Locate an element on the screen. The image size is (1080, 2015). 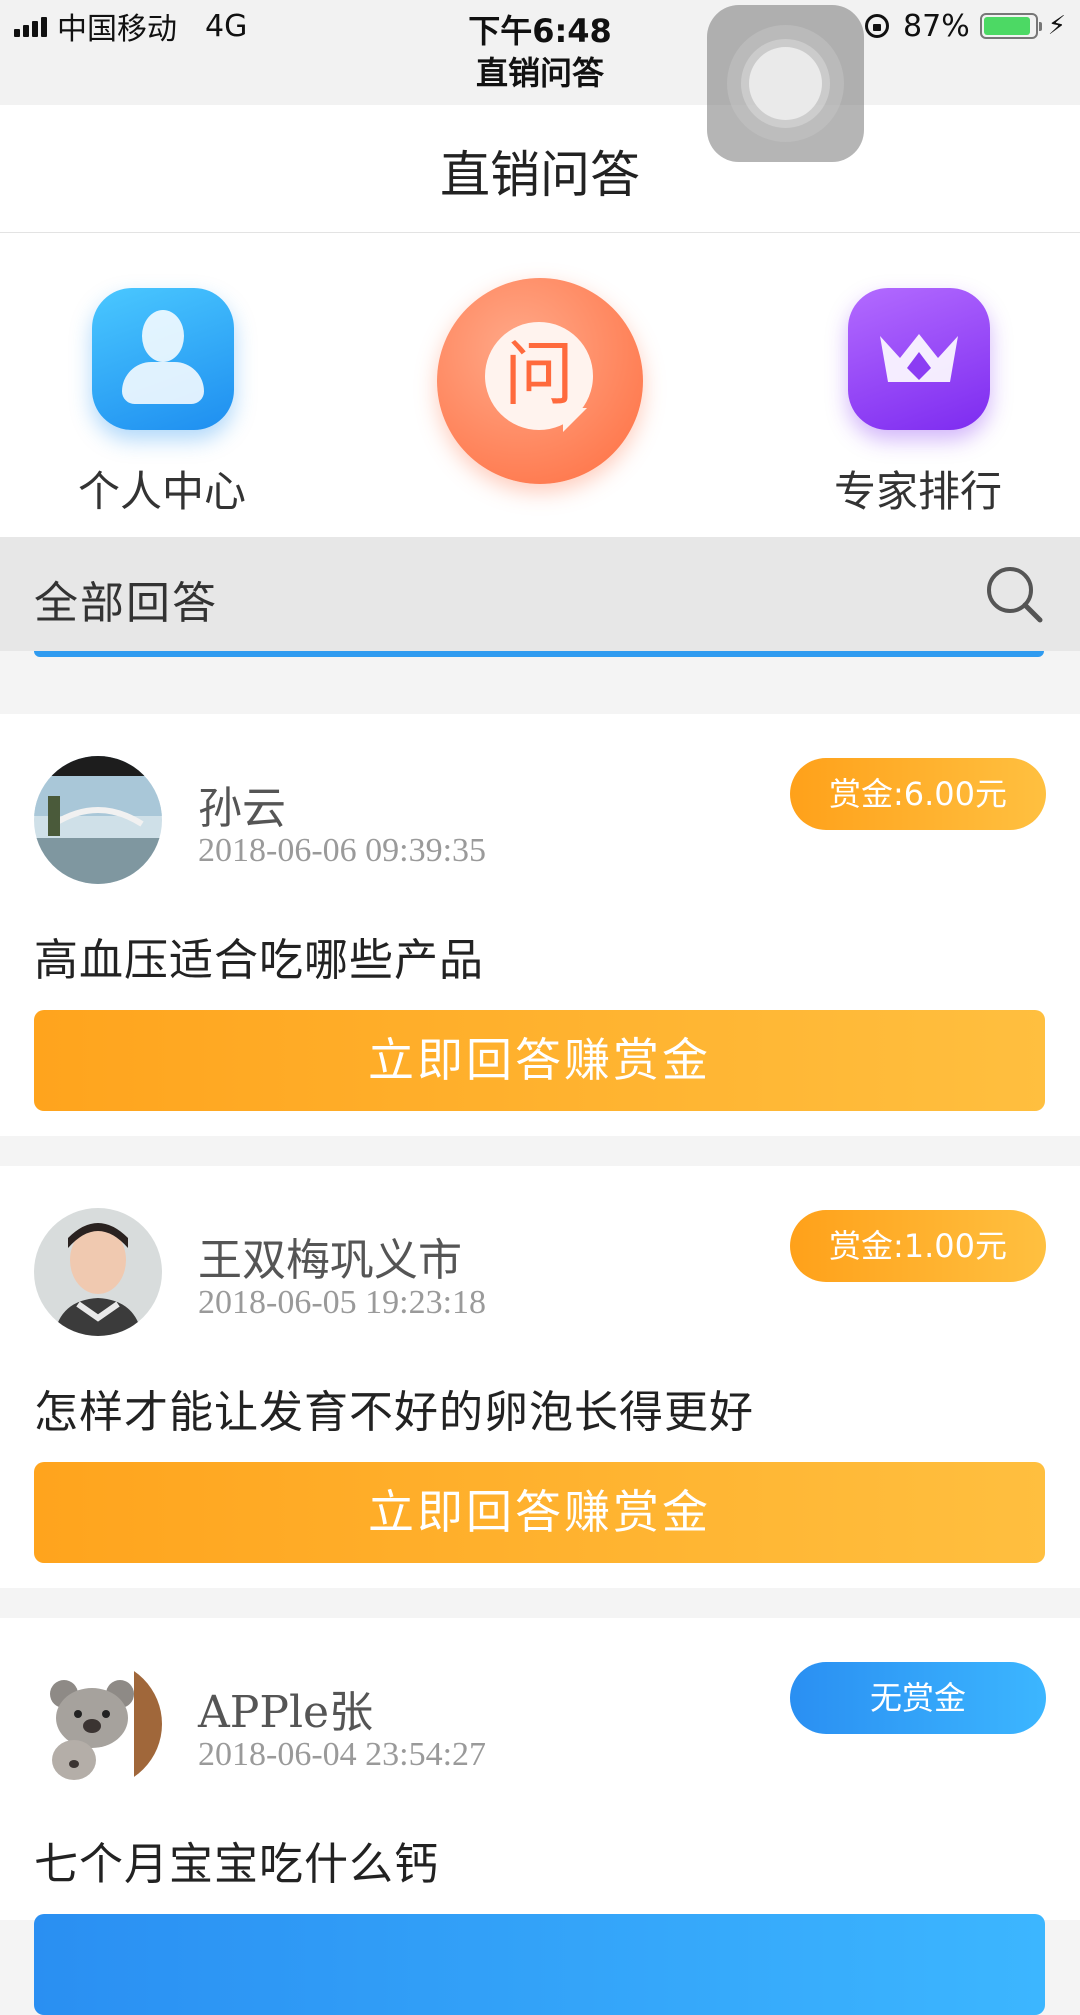
bounty-badge: 无赏金 is located at coordinates (918, 1698).